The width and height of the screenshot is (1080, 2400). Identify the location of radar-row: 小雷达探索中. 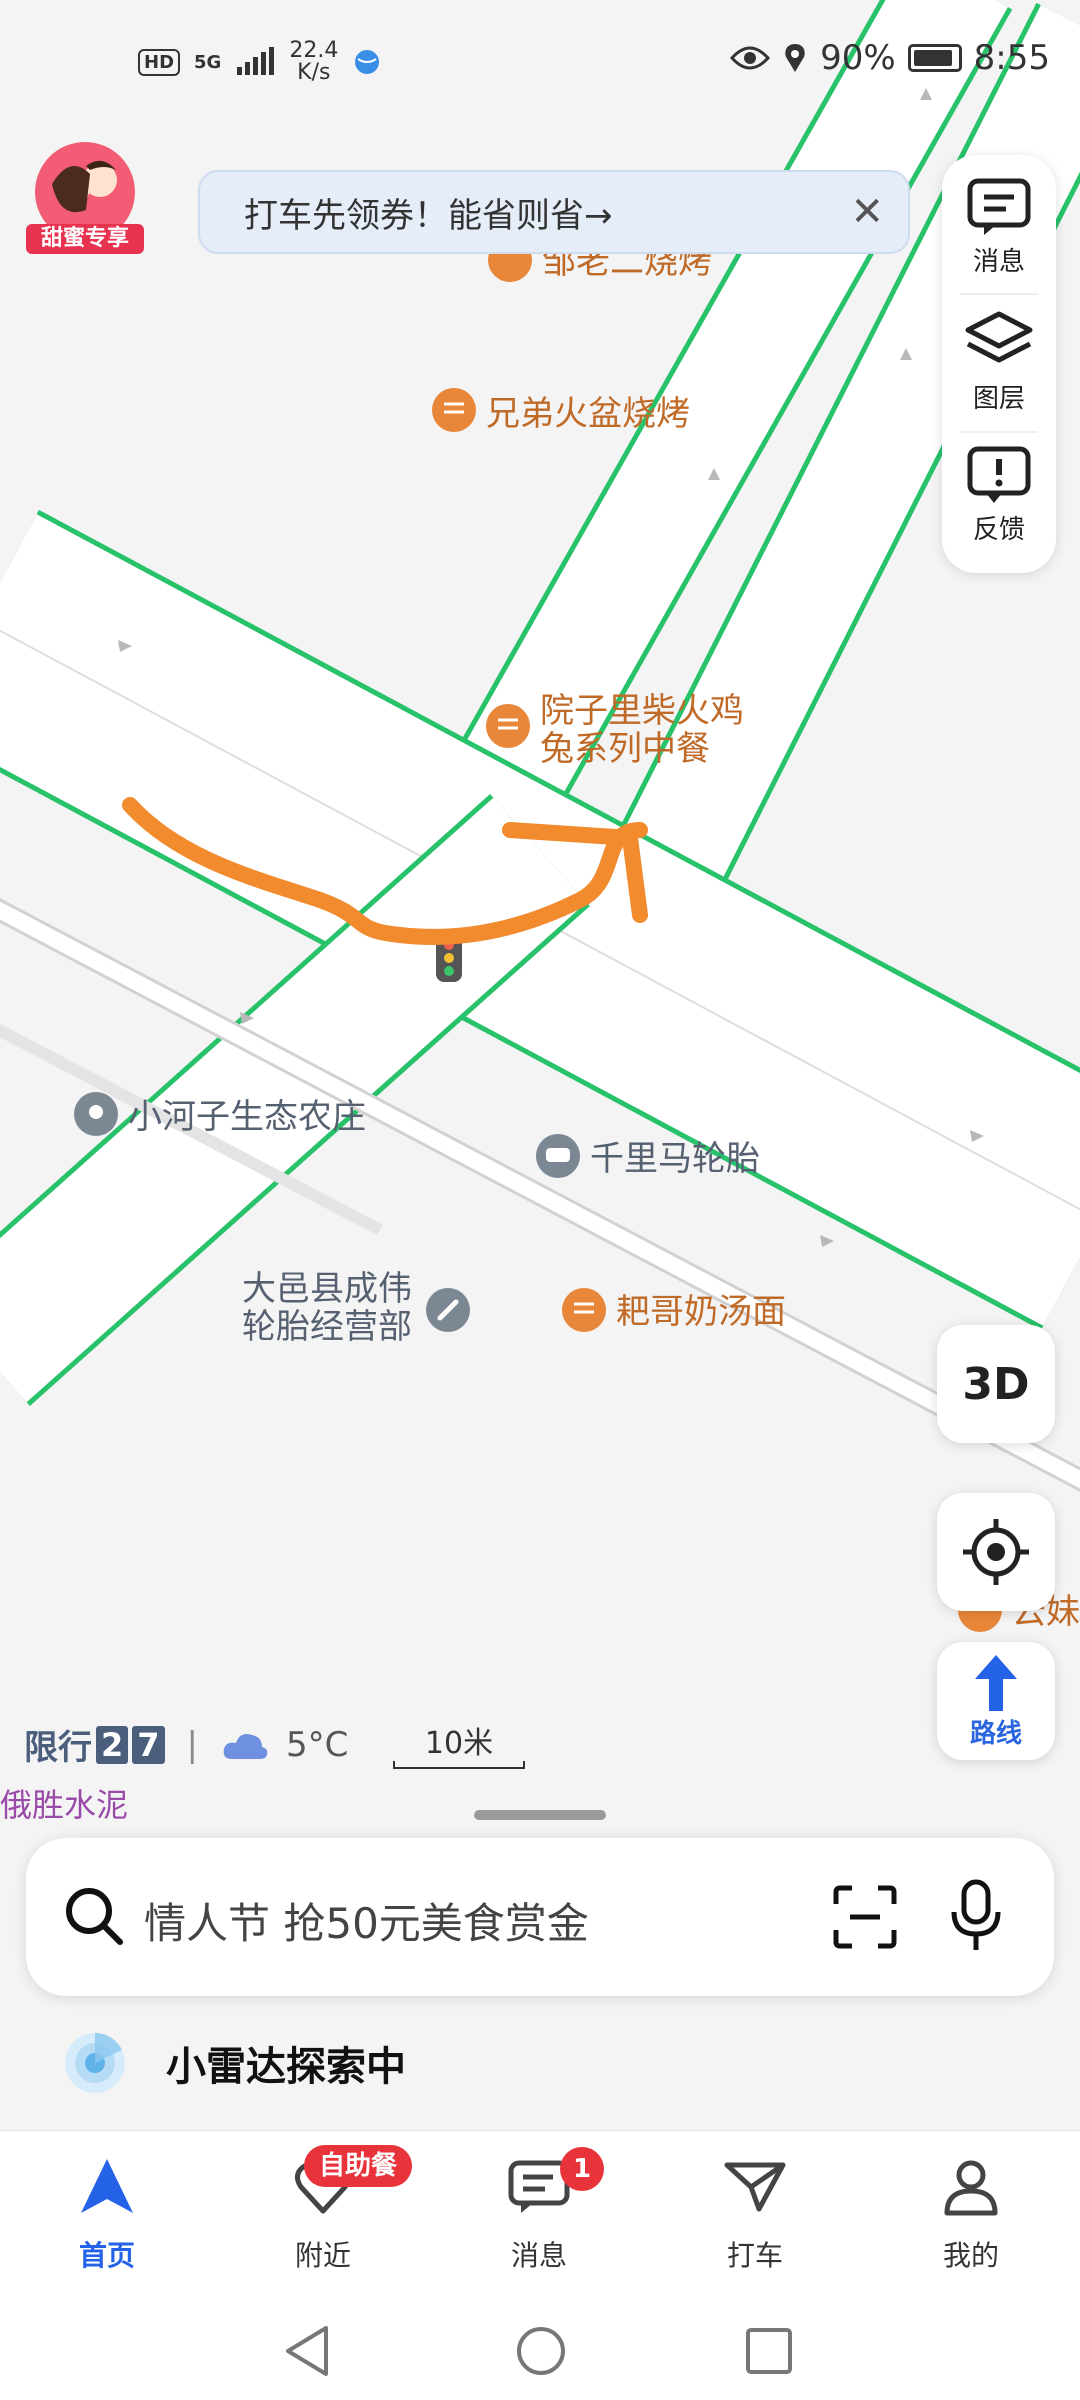
(234, 2063).